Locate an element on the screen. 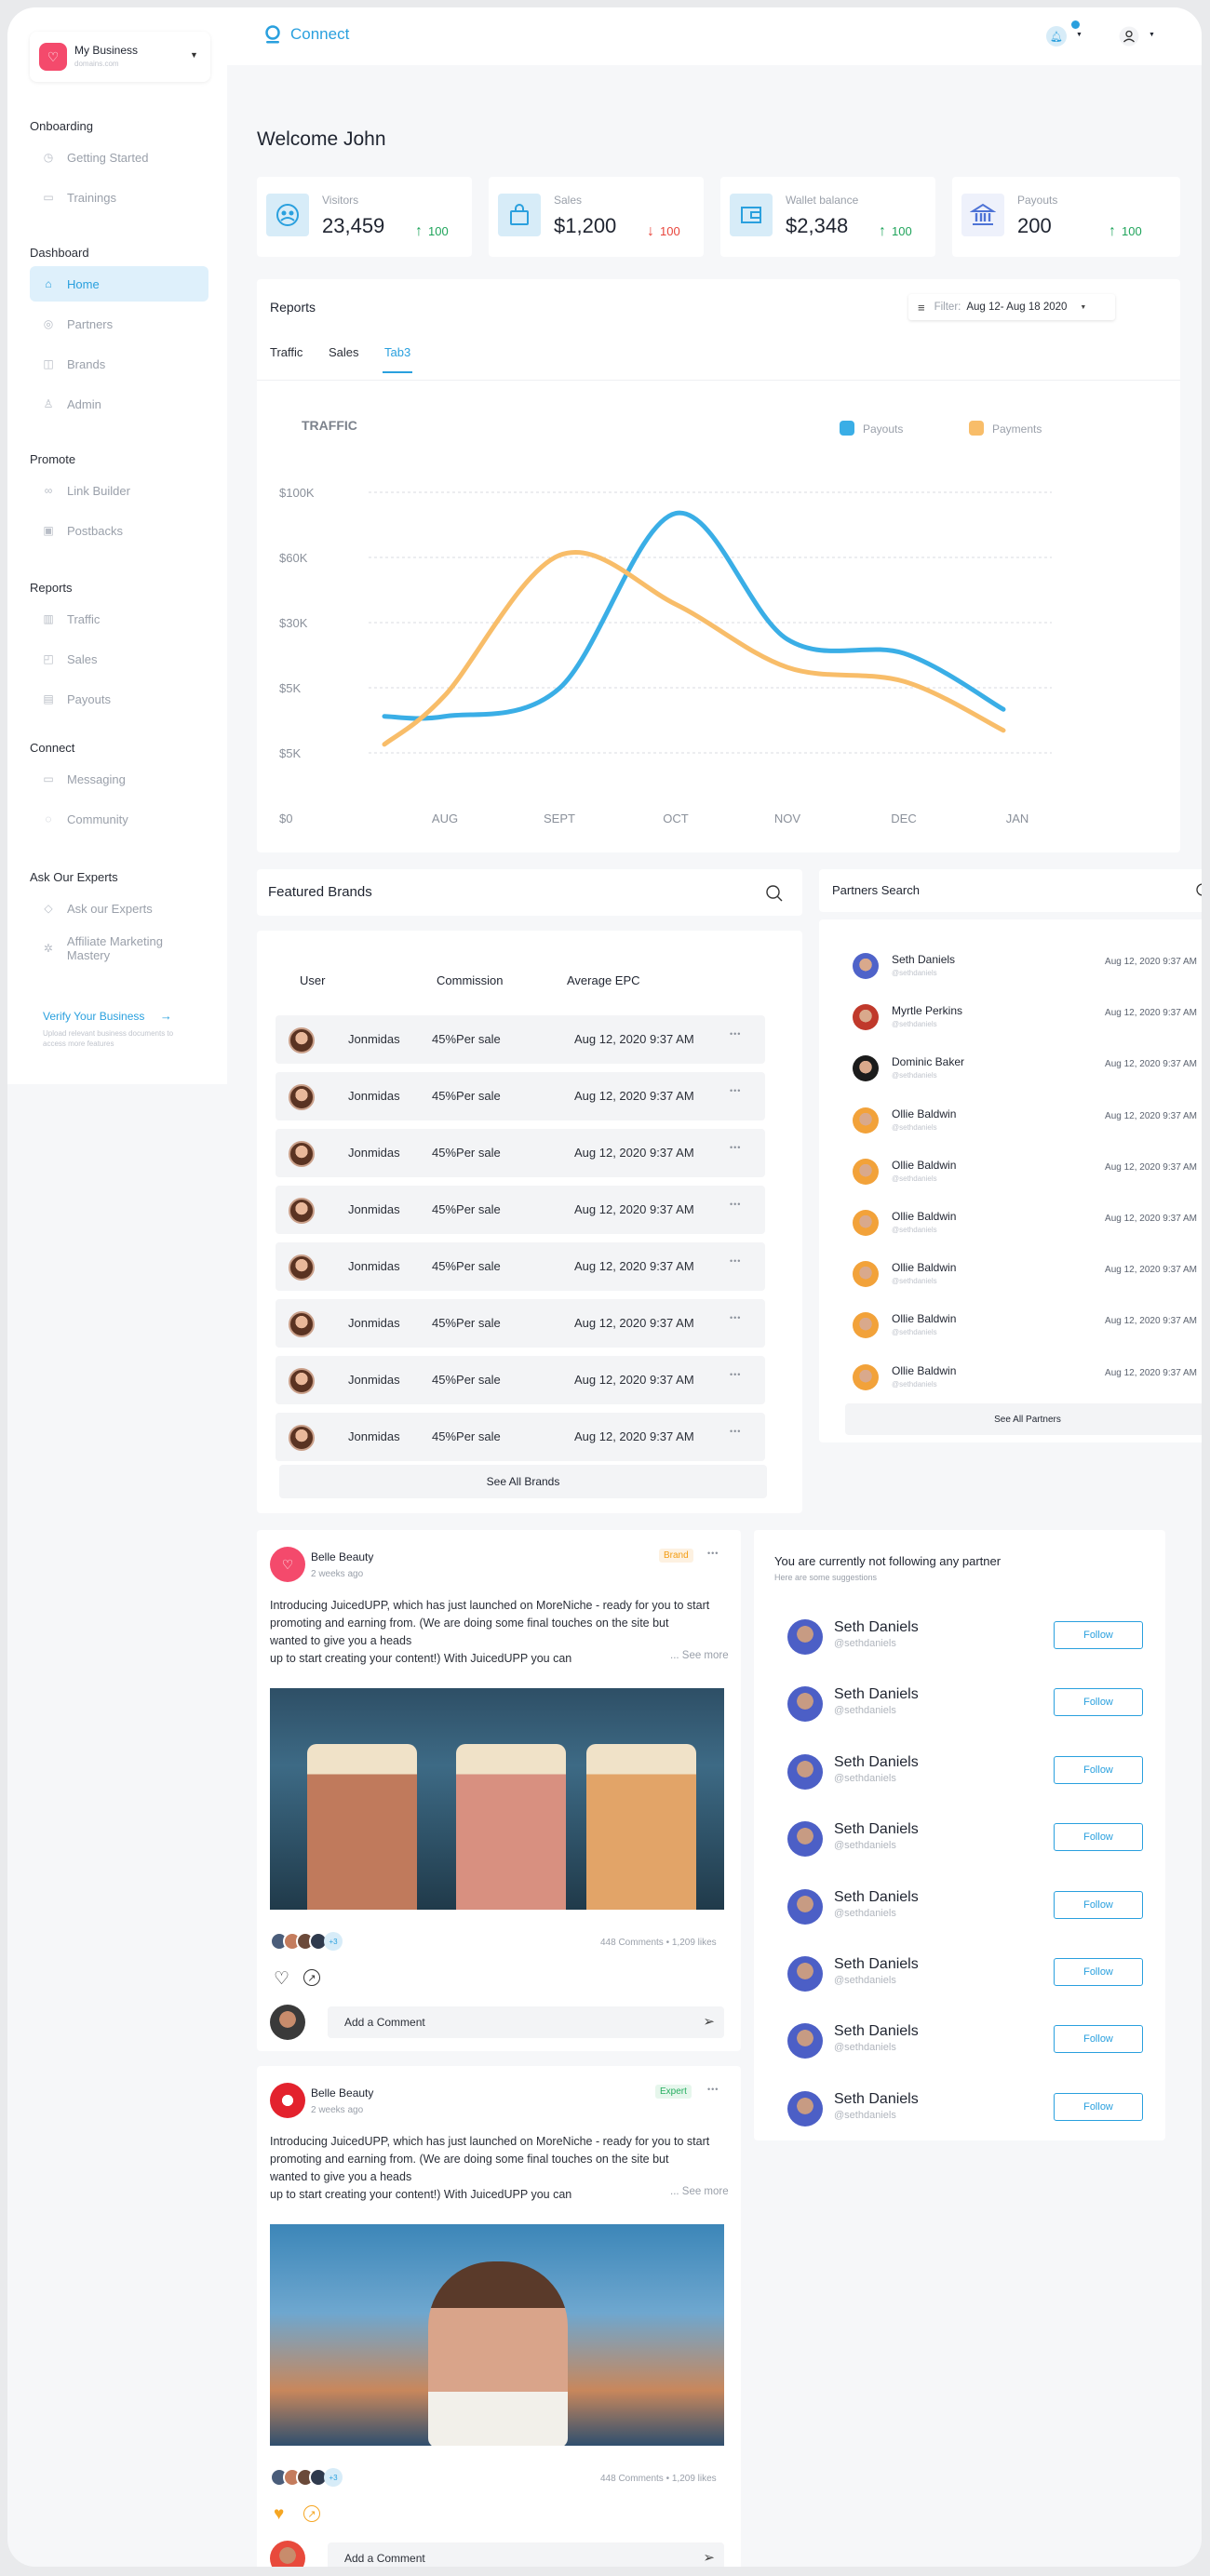 This screenshot has height=2576, width=1210. stat-delta-value: 100 is located at coordinates (438, 231).